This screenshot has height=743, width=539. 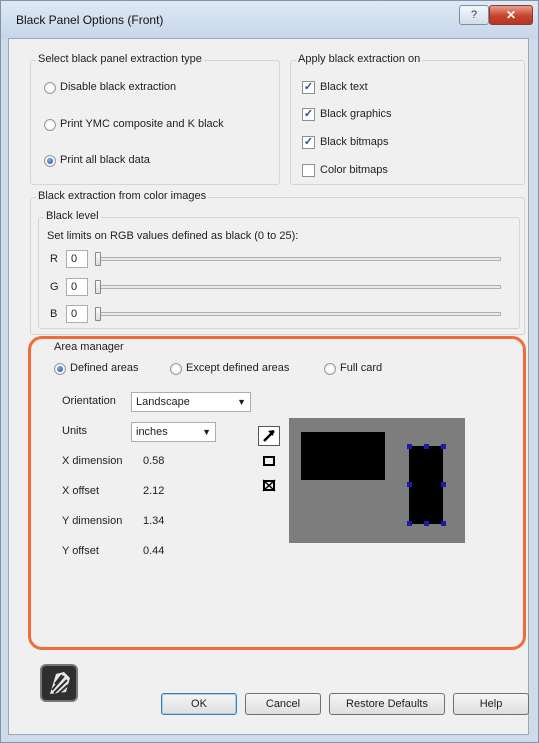 I want to click on units-value: inches, so click(x=152, y=432).